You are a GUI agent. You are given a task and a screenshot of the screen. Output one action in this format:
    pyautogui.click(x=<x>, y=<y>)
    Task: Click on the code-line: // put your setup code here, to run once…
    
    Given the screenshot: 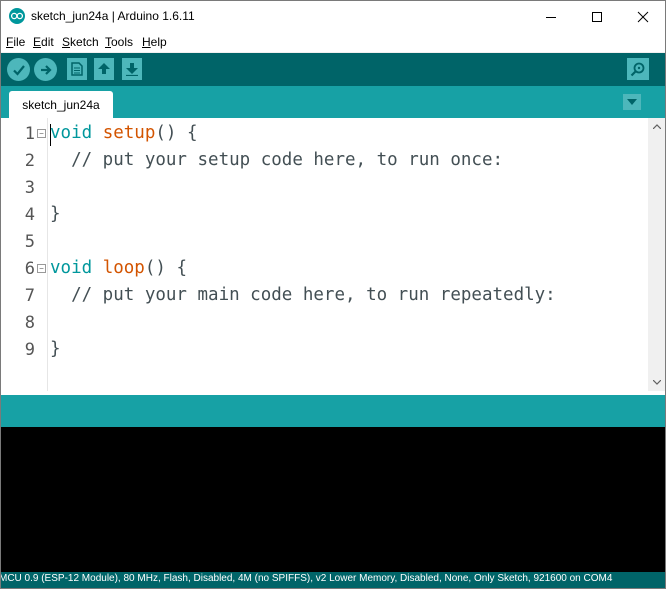 What is the action you would take?
    pyautogui.click(x=277, y=160)
    